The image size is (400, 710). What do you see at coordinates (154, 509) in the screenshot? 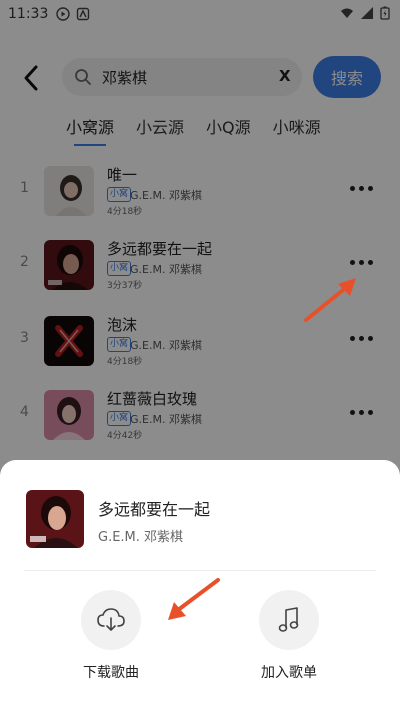
I see `sheet-song-title: 多远都要在一起` at bounding box center [154, 509].